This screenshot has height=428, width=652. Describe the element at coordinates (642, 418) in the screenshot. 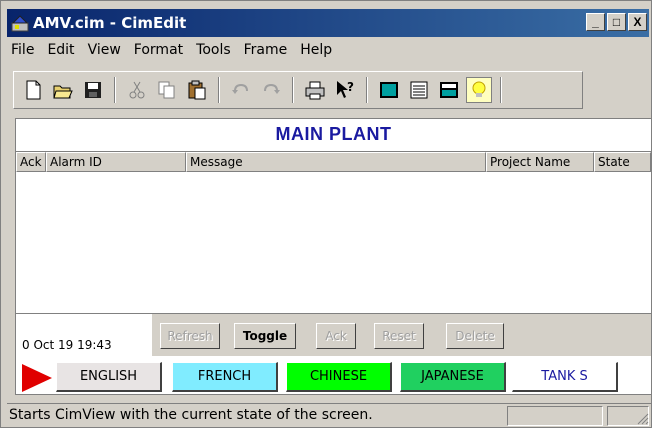

I see `resize-grip-icon` at that location.